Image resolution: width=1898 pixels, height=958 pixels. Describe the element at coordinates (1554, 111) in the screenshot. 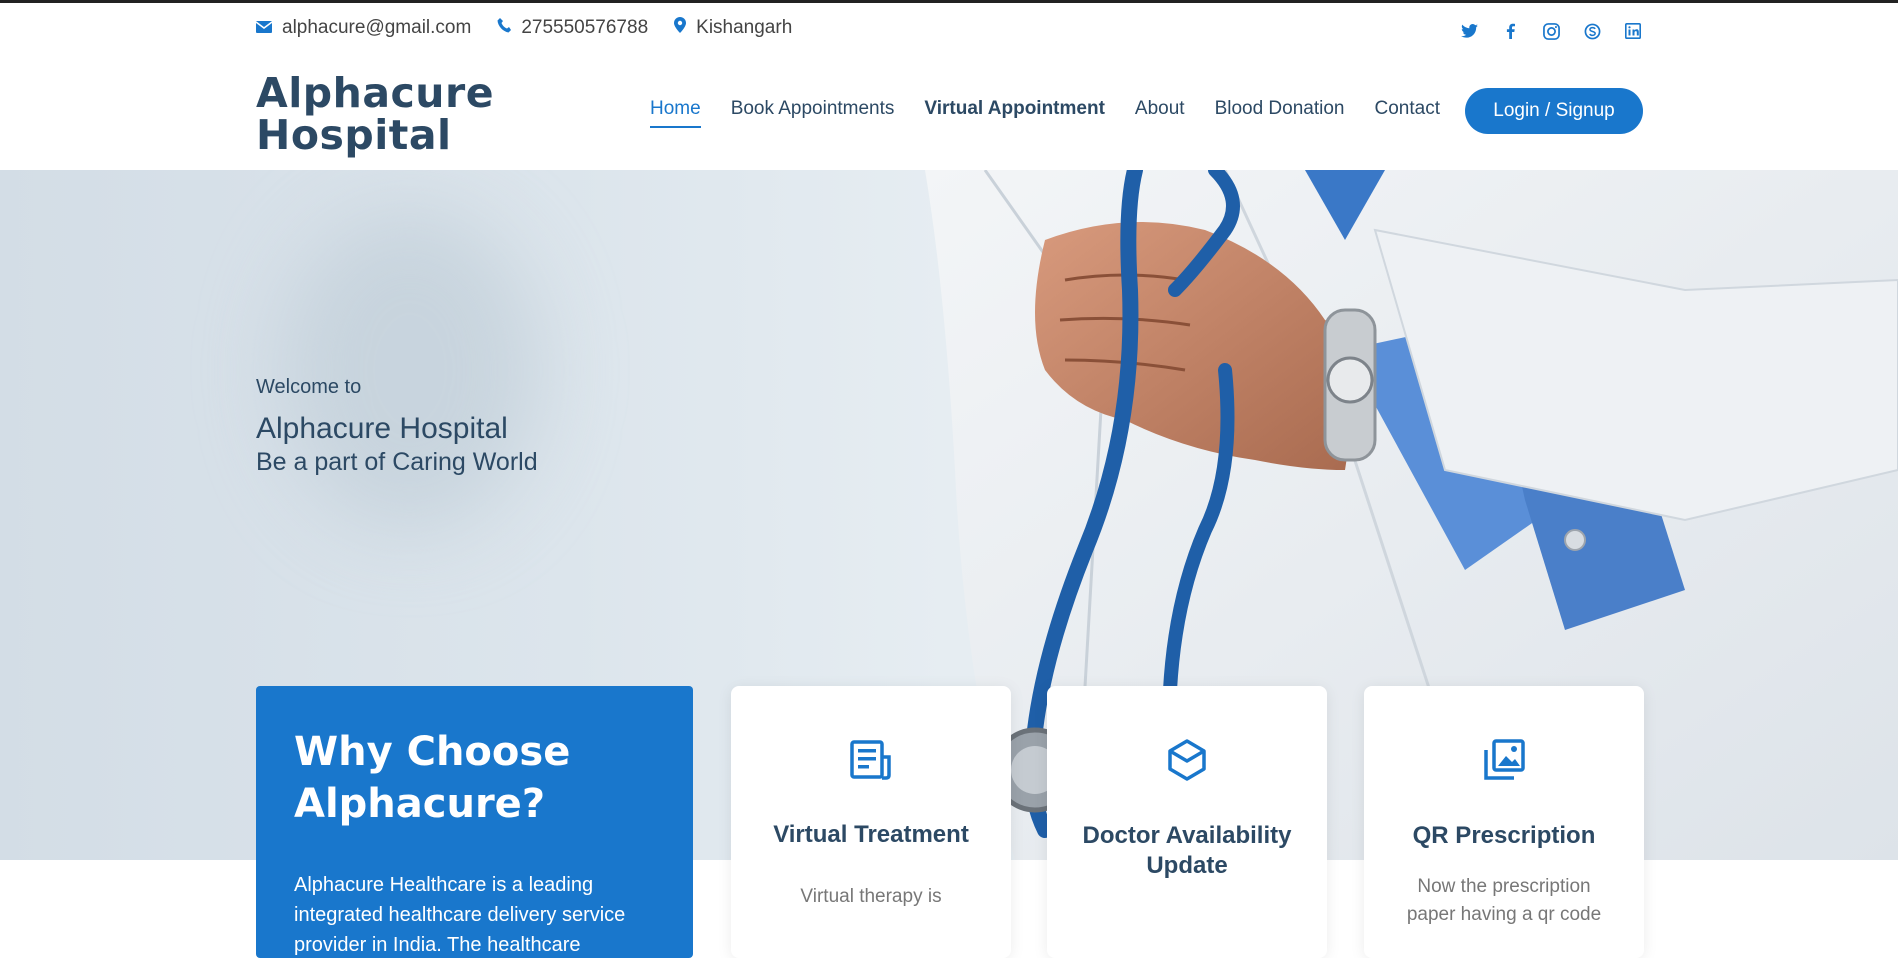

I see `login-signup-button: Login / Signup` at that location.